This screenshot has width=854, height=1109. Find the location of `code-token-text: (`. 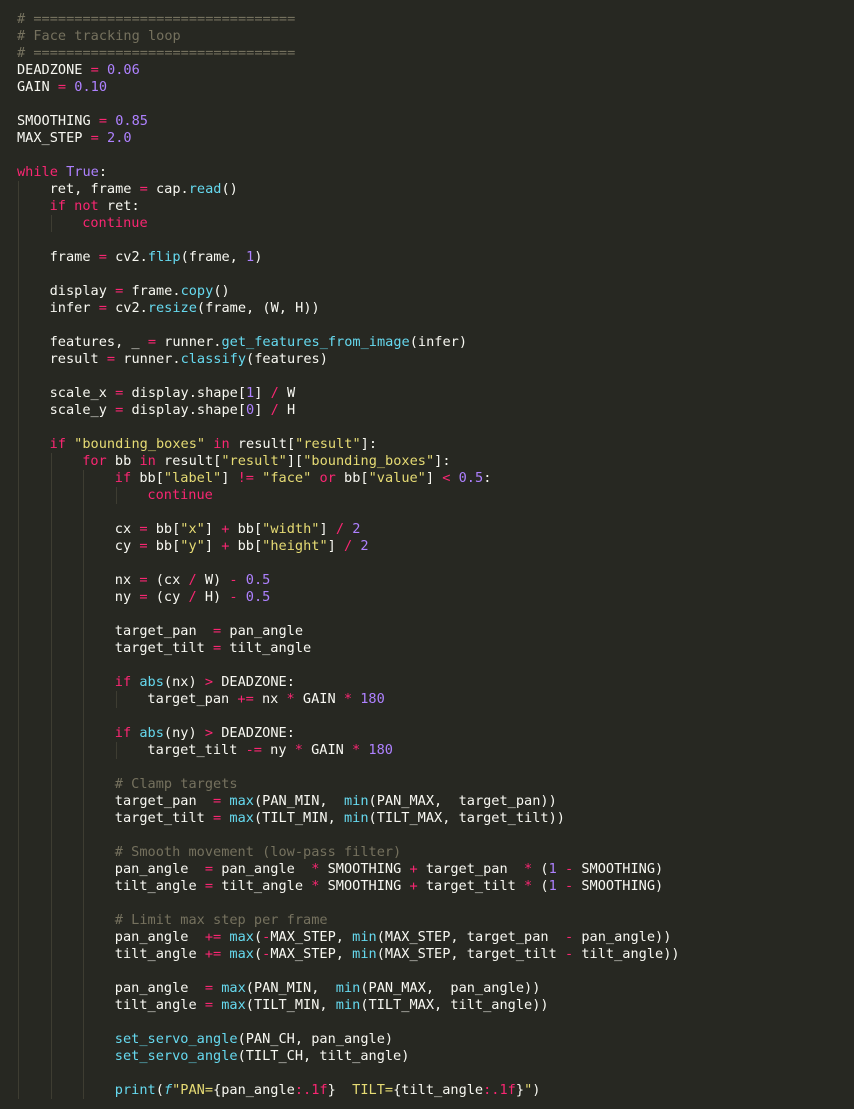

code-token-text: ( is located at coordinates (258, 937).